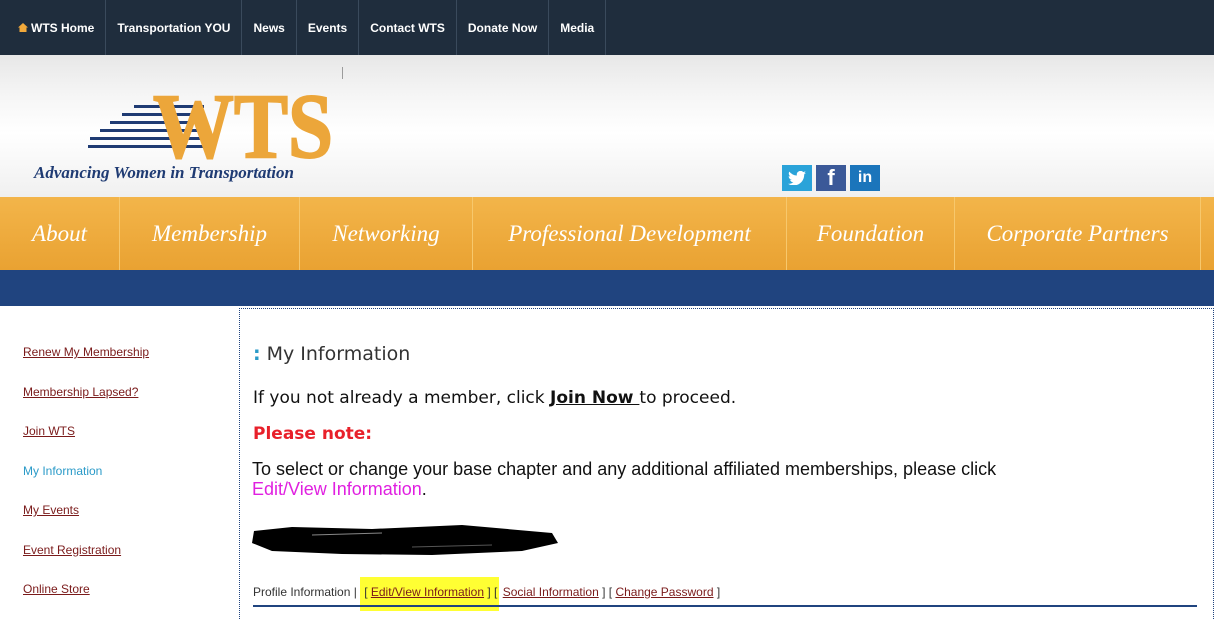 The height and width of the screenshot is (619, 1214). What do you see at coordinates (865, 178) in the screenshot?
I see `linkedin-icon: in` at bounding box center [865, 178].